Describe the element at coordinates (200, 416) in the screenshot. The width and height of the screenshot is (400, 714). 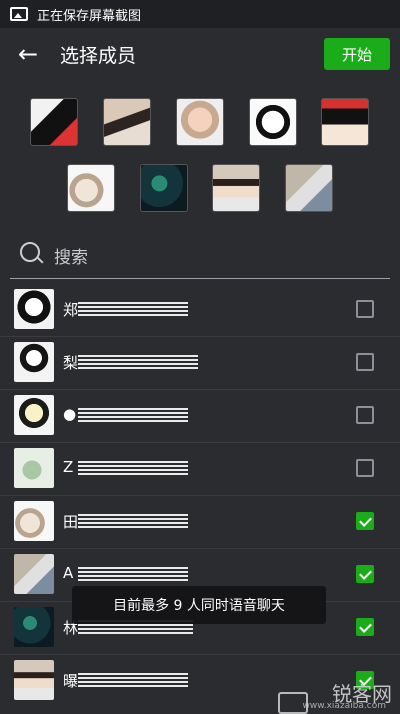
I see `list-item: ●` at that location.